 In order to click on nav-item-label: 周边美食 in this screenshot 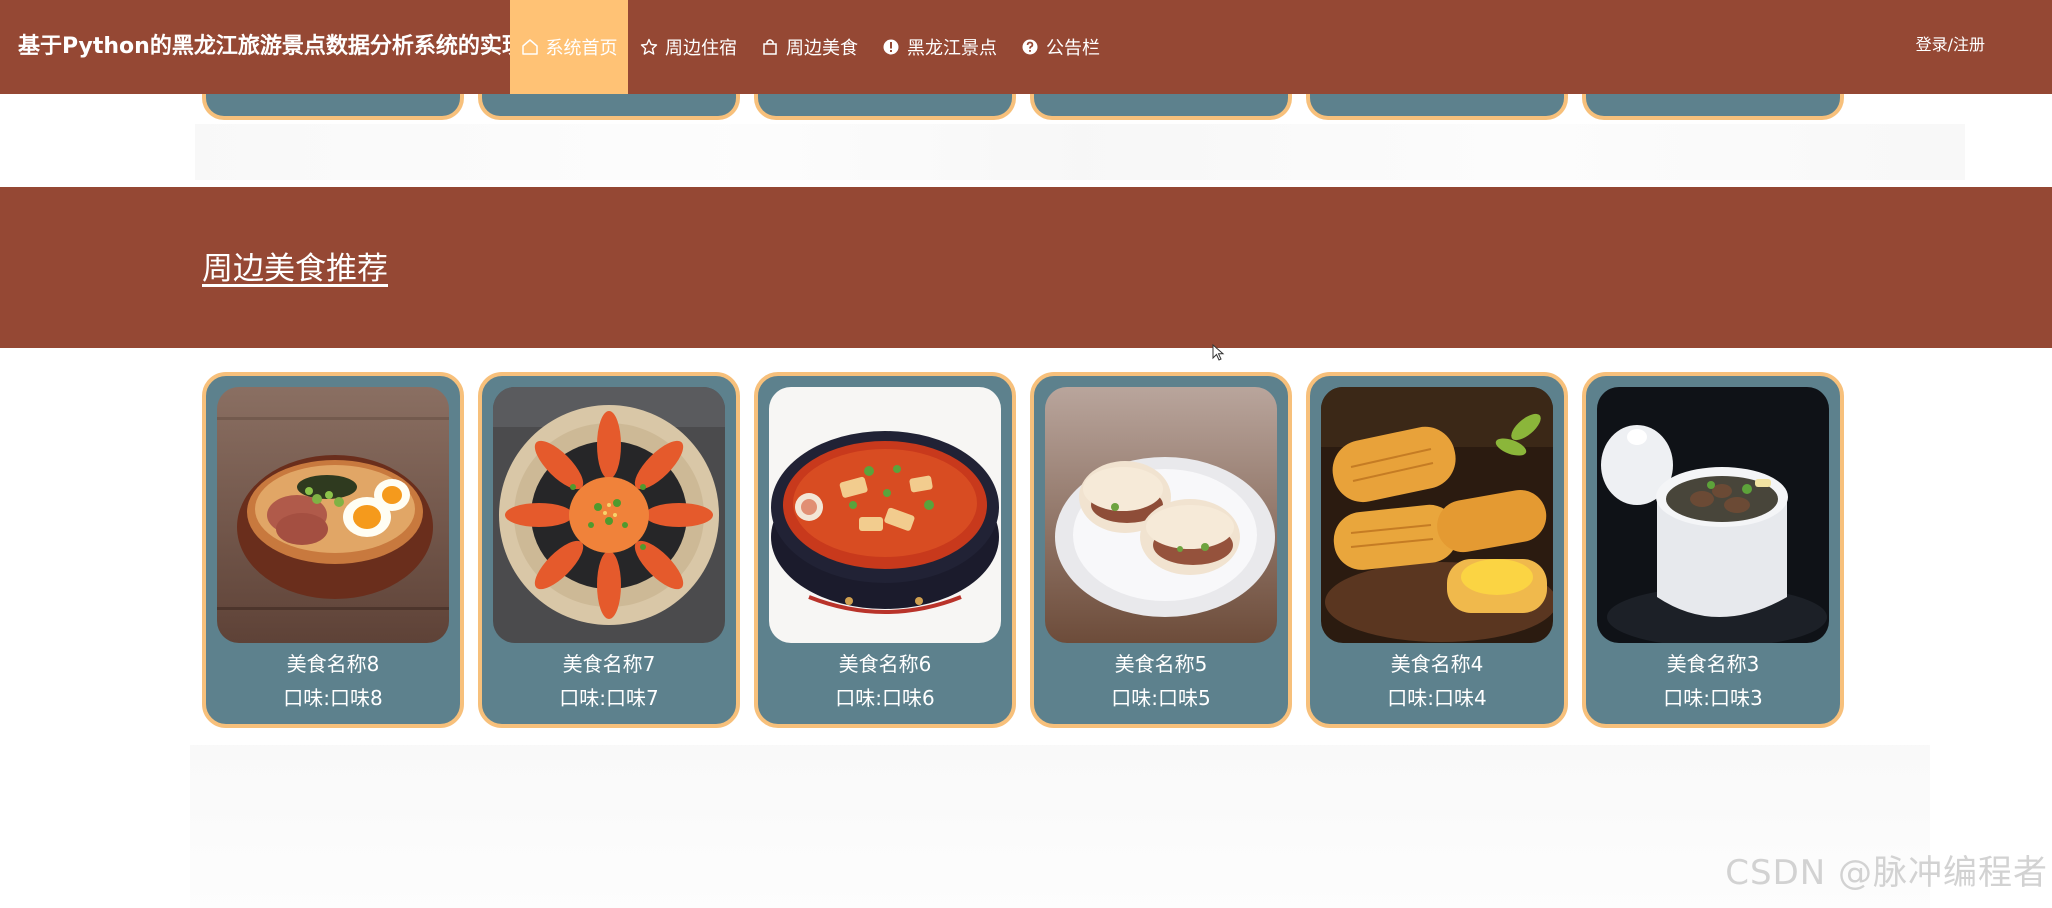, I will do `click(822, 48)`.